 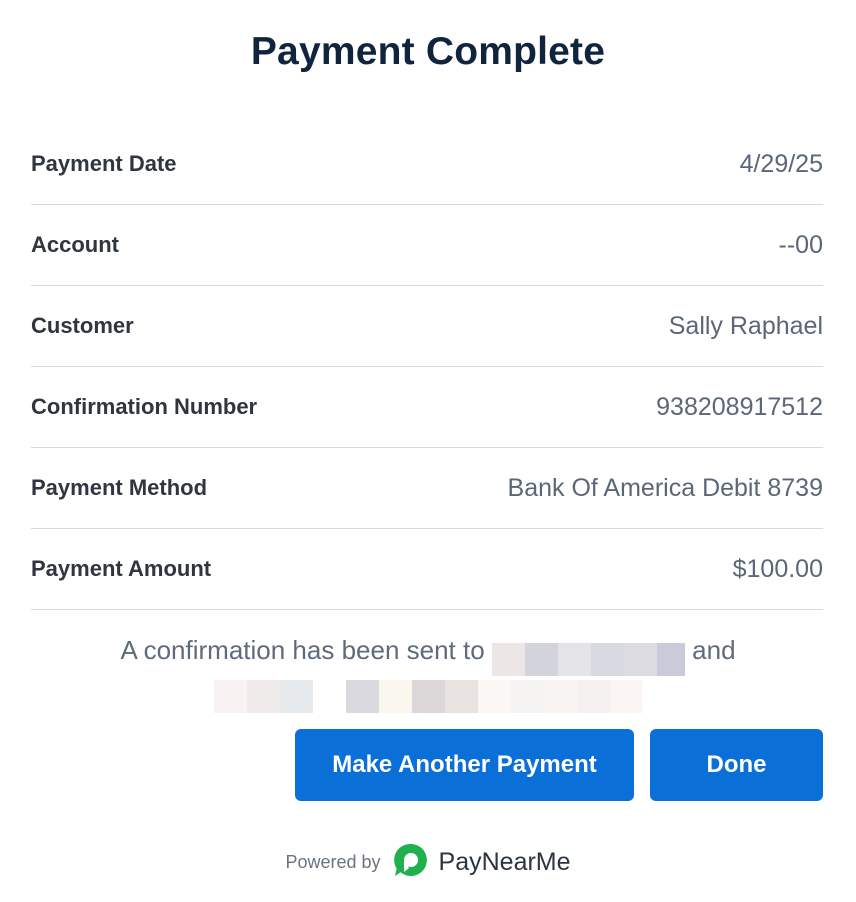 What do you see at coordinates (427, 164) in the screenshot?
I see `detail-row-payment-date: Payment Date 4/29/25` at bounding box center [427, 164].